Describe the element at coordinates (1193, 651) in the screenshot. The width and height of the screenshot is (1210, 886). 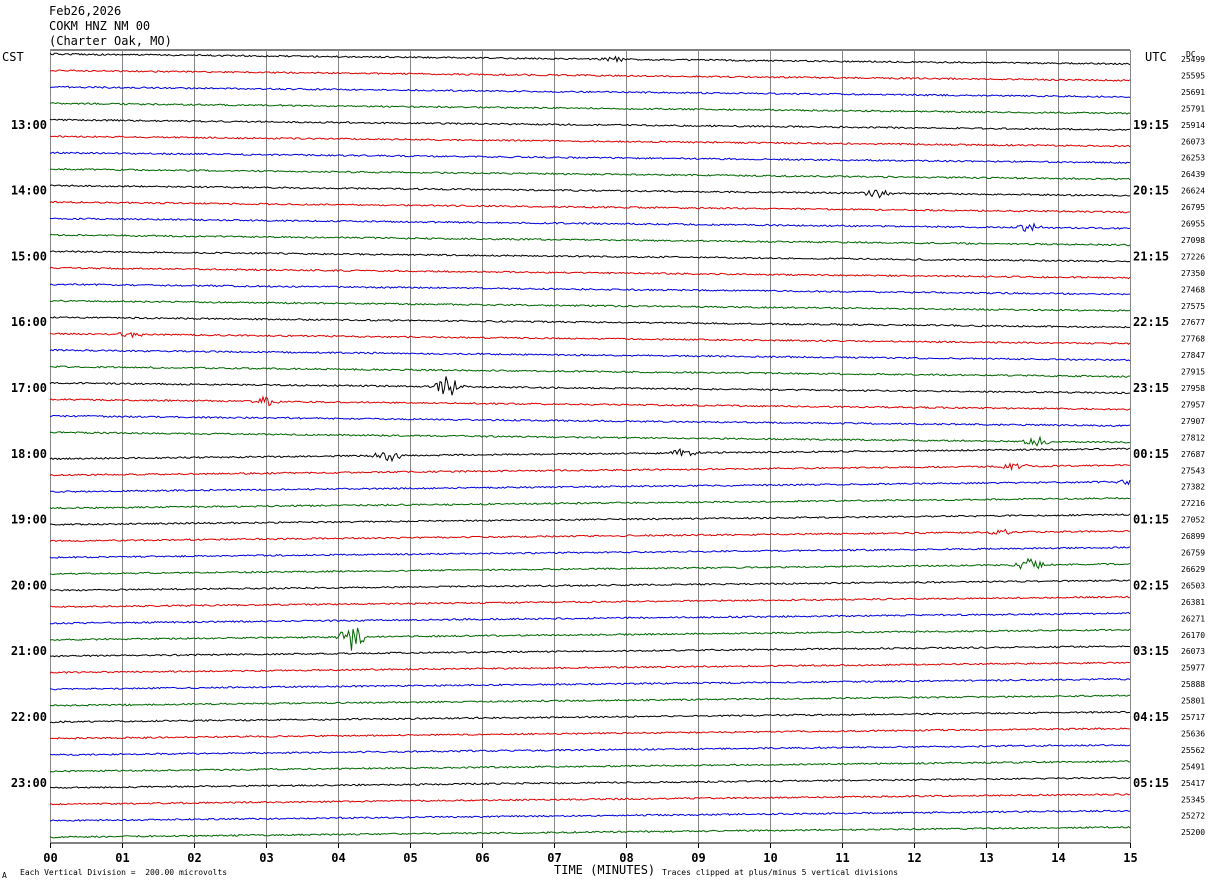
I see `dc-offset-label: 26073` at that location.